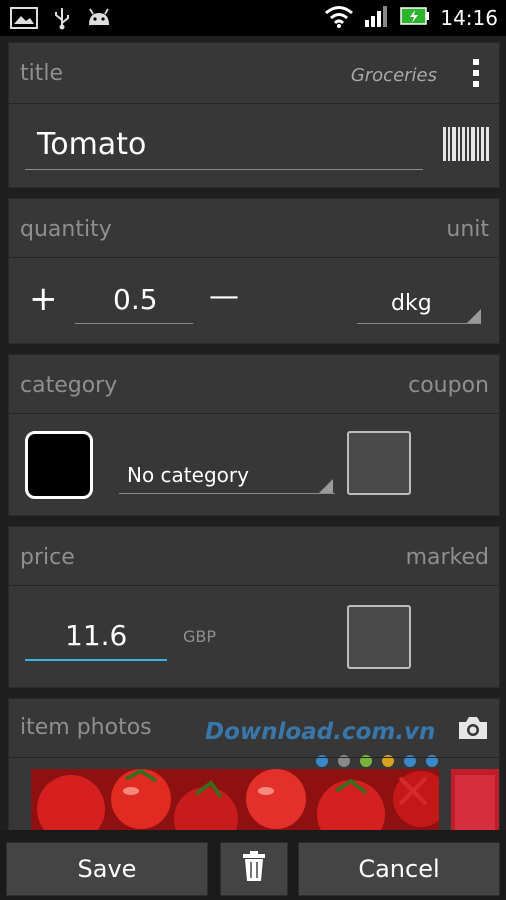 The image size is (506, 900). What do you see at coordinates (448, 385) in the screenshot?
I see `coupon-label: coupon` at bounding box center [448, 385].